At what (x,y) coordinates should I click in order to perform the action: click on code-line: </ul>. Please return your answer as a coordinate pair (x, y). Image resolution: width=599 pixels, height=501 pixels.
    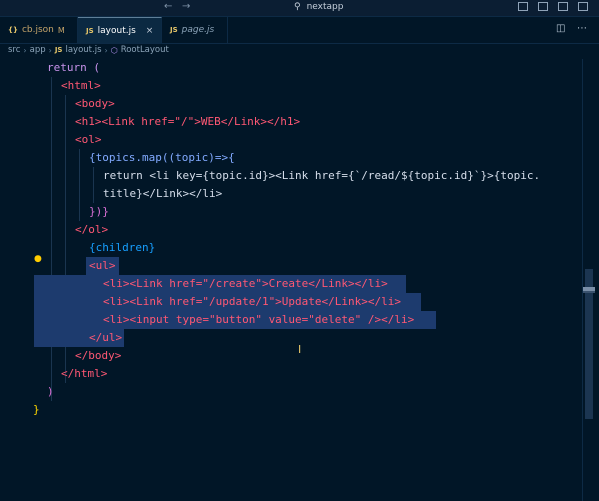
    Looking at the image, I should click on (290, 338).